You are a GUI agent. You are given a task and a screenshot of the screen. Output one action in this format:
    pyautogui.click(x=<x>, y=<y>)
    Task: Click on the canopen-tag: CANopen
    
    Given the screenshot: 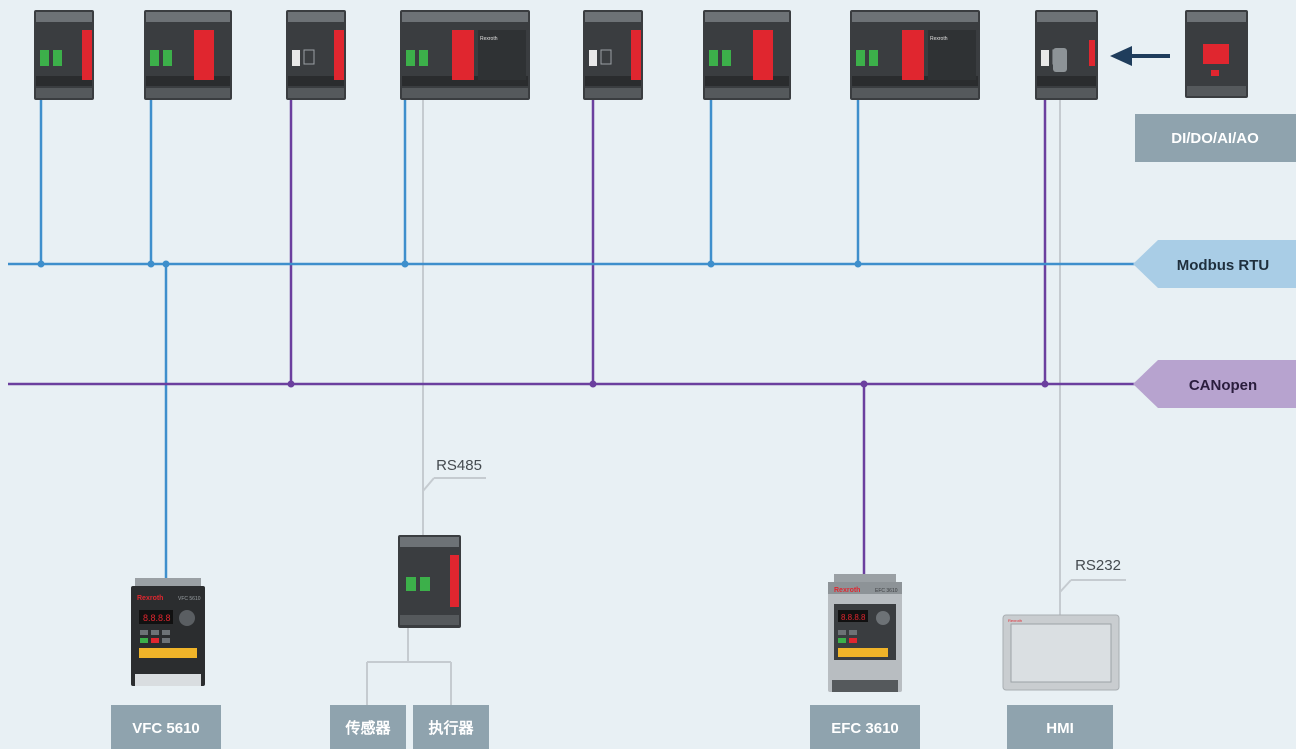 What is the action you would take?
    pyautogui.click(x=1214, y=384)
    